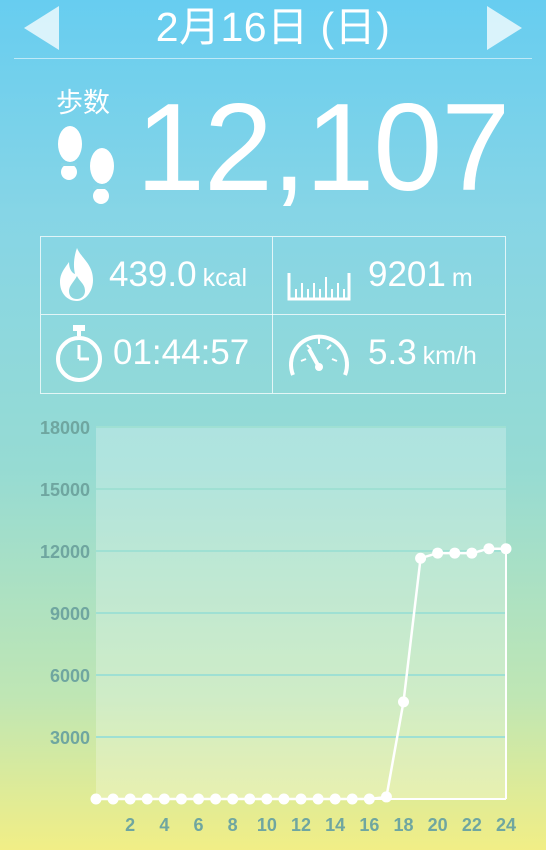  Describe the element at coordinates (65, 428) in the screenshot. I see `y-tick-label: 18000` at that location.